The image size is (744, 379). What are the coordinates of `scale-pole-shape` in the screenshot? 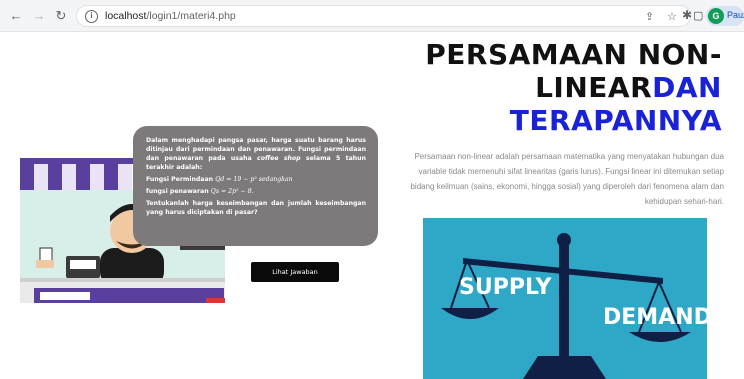 It's located at (564, 299).